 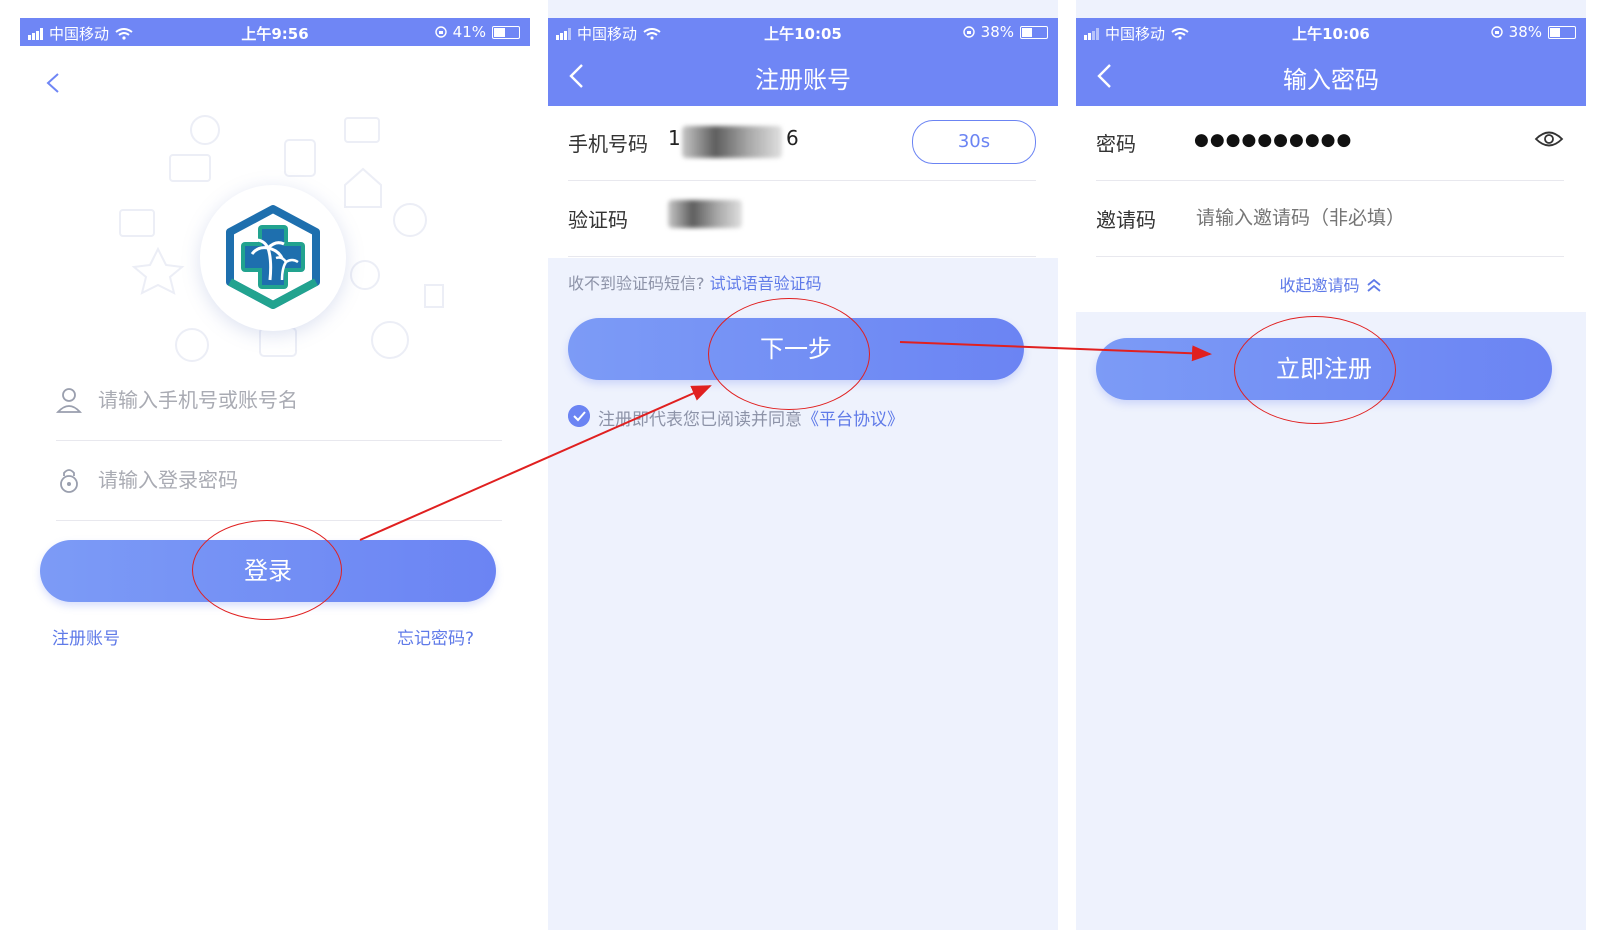 I want to click on phone-row: 手机号码 1 6 30s, so click(x=802, y=143).